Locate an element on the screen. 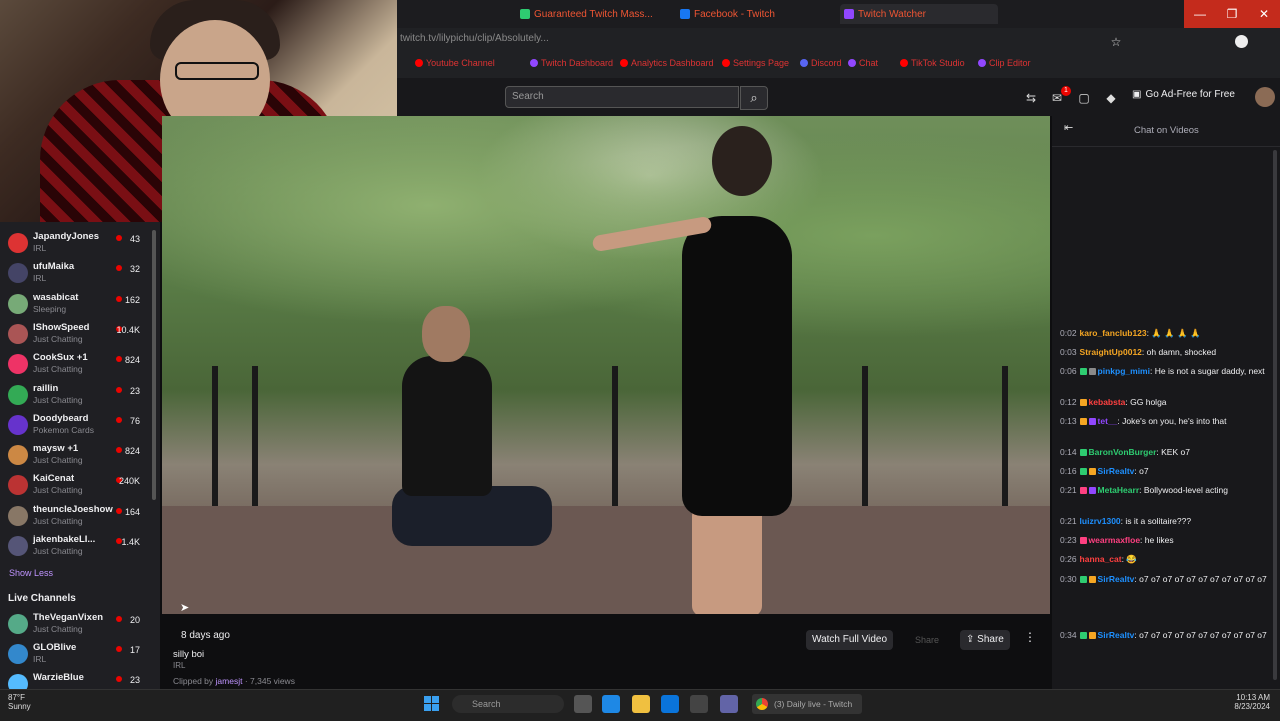 Image resolution: width=1280 pixels, height=721 pixels. sidebar-channel-item: raillin Just Chatting 23 is located at coordinates (79, 395).